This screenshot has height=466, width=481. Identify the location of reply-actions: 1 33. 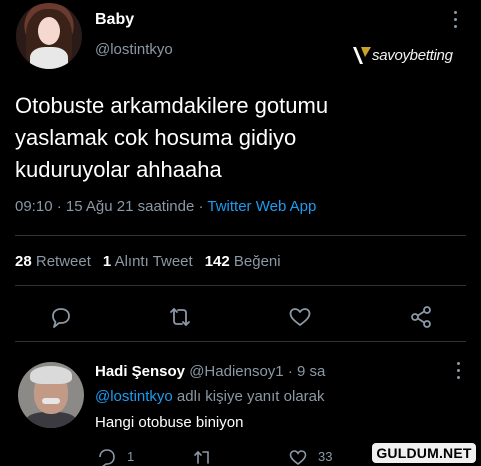
(245, 456).